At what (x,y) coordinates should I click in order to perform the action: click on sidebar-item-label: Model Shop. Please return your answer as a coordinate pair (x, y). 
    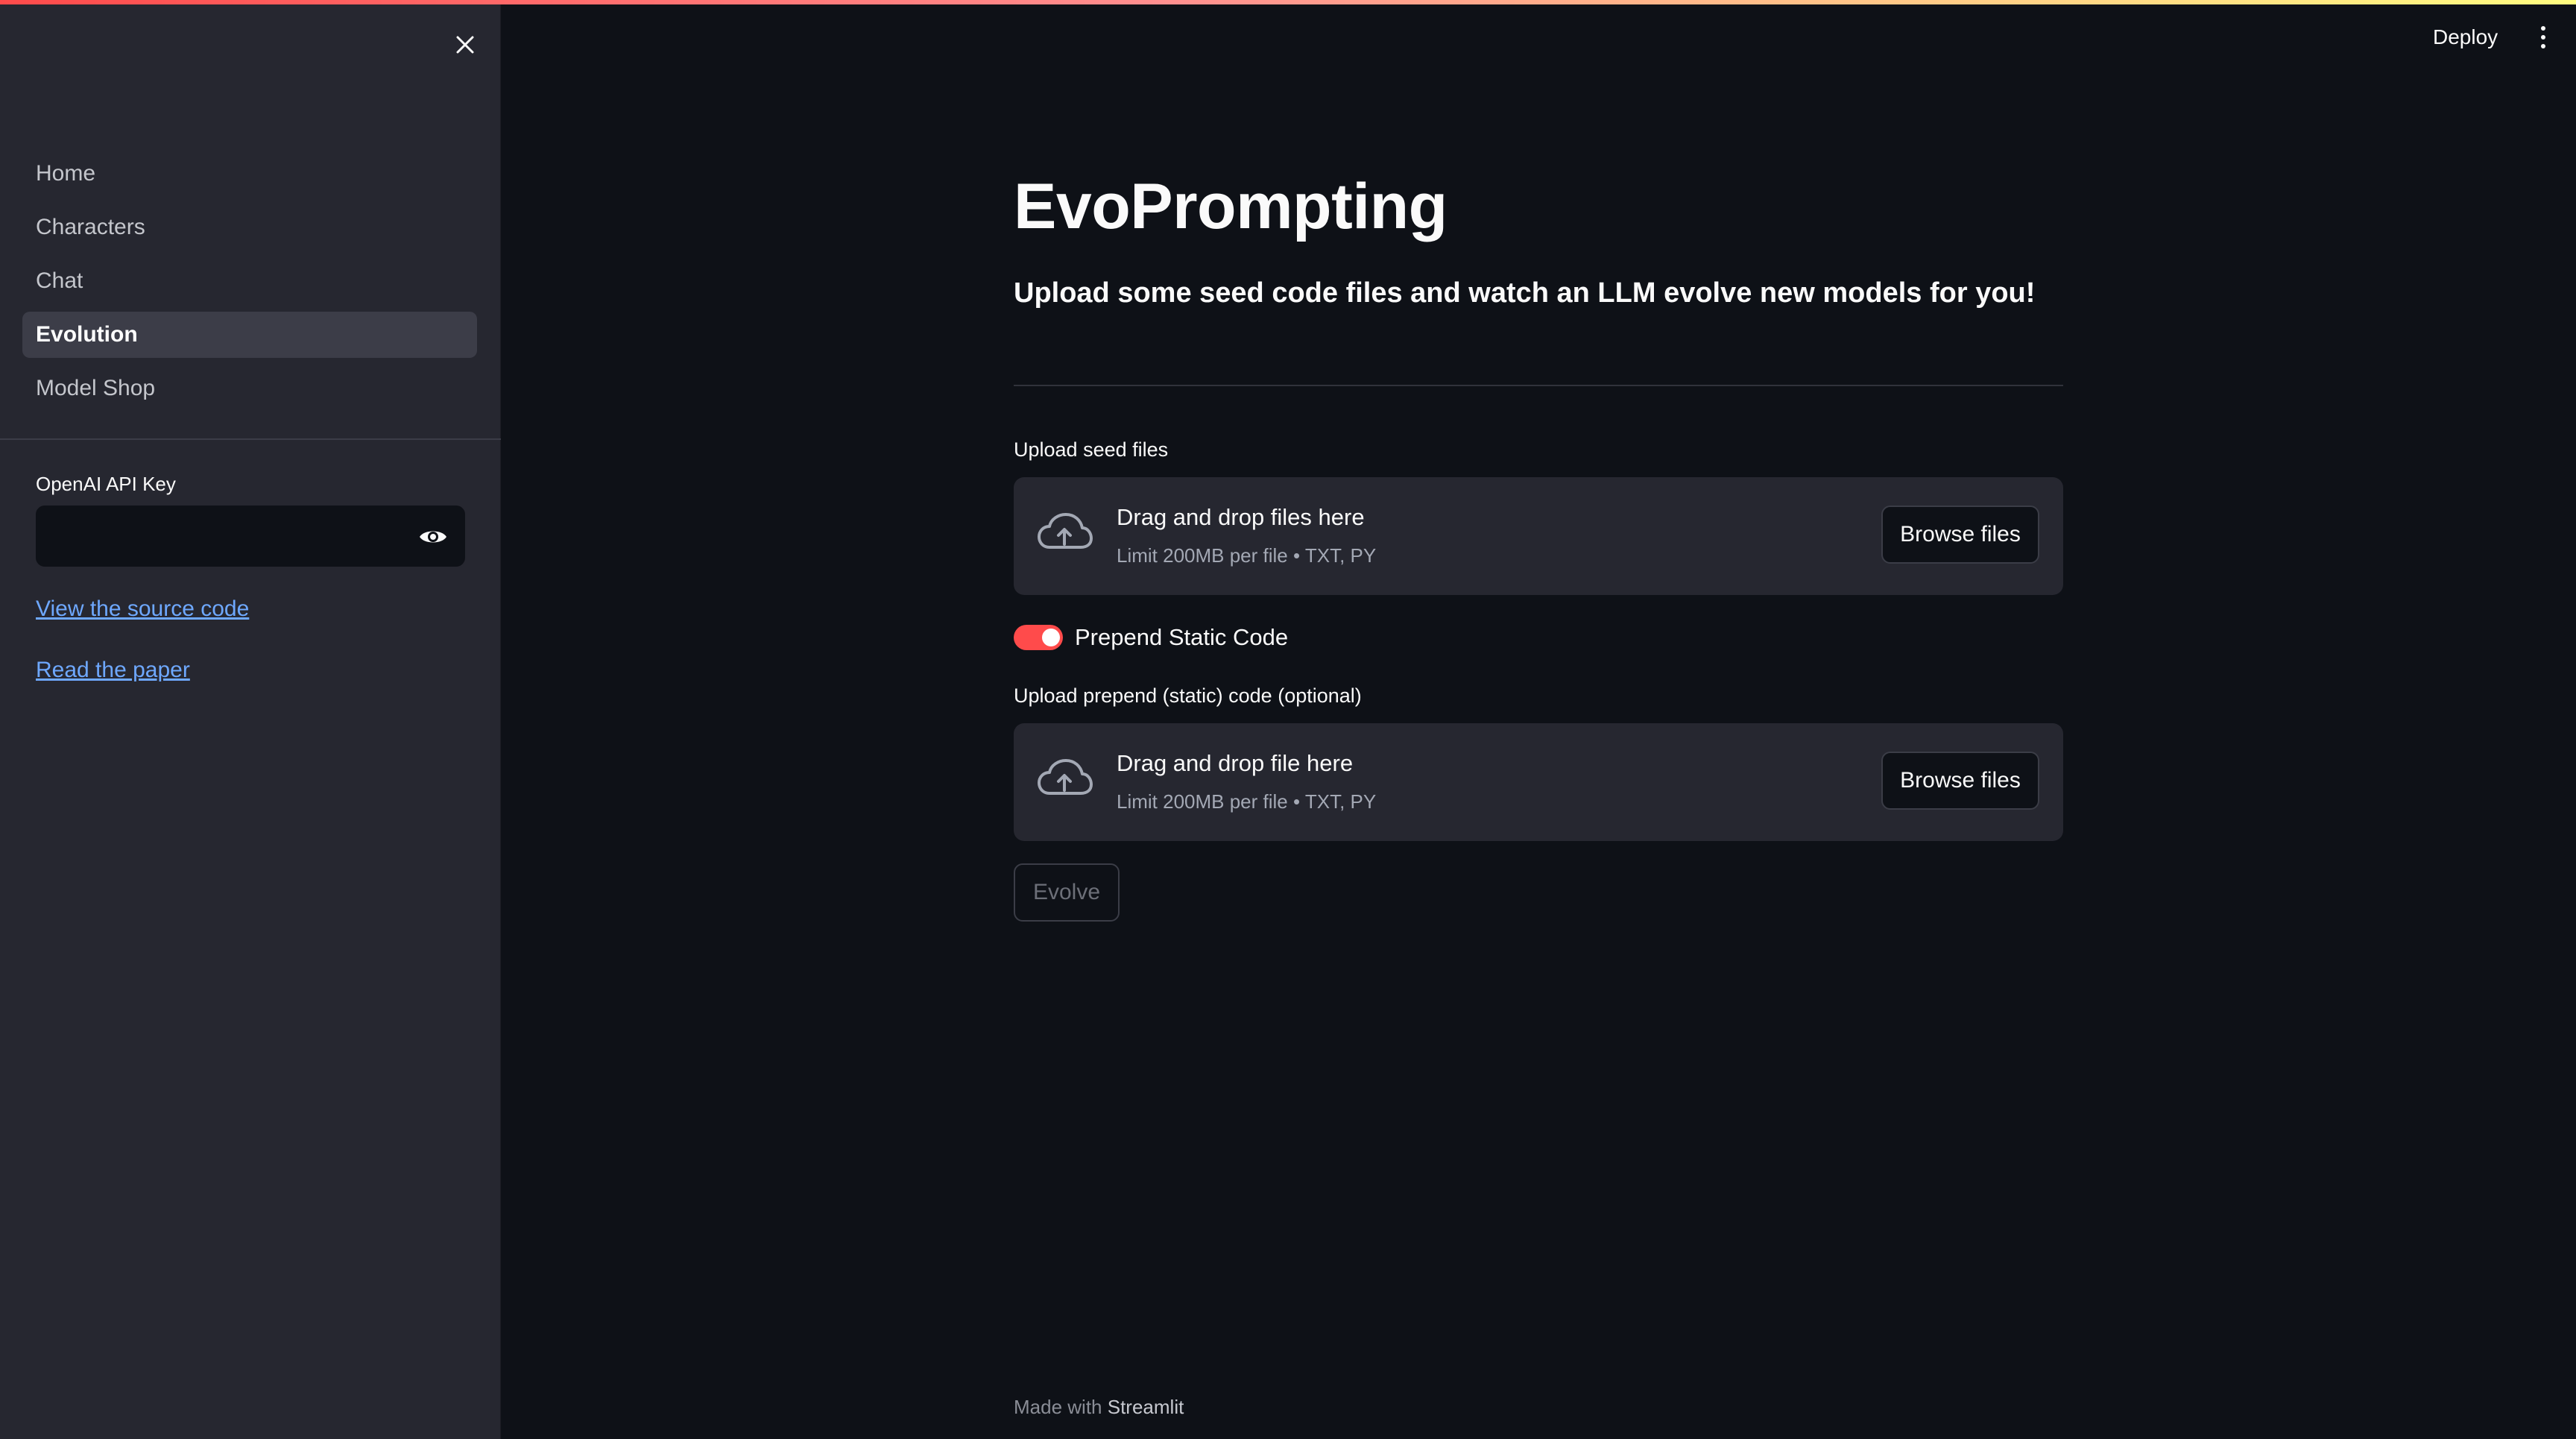
    Looking at the image, I should click on (96, 388).